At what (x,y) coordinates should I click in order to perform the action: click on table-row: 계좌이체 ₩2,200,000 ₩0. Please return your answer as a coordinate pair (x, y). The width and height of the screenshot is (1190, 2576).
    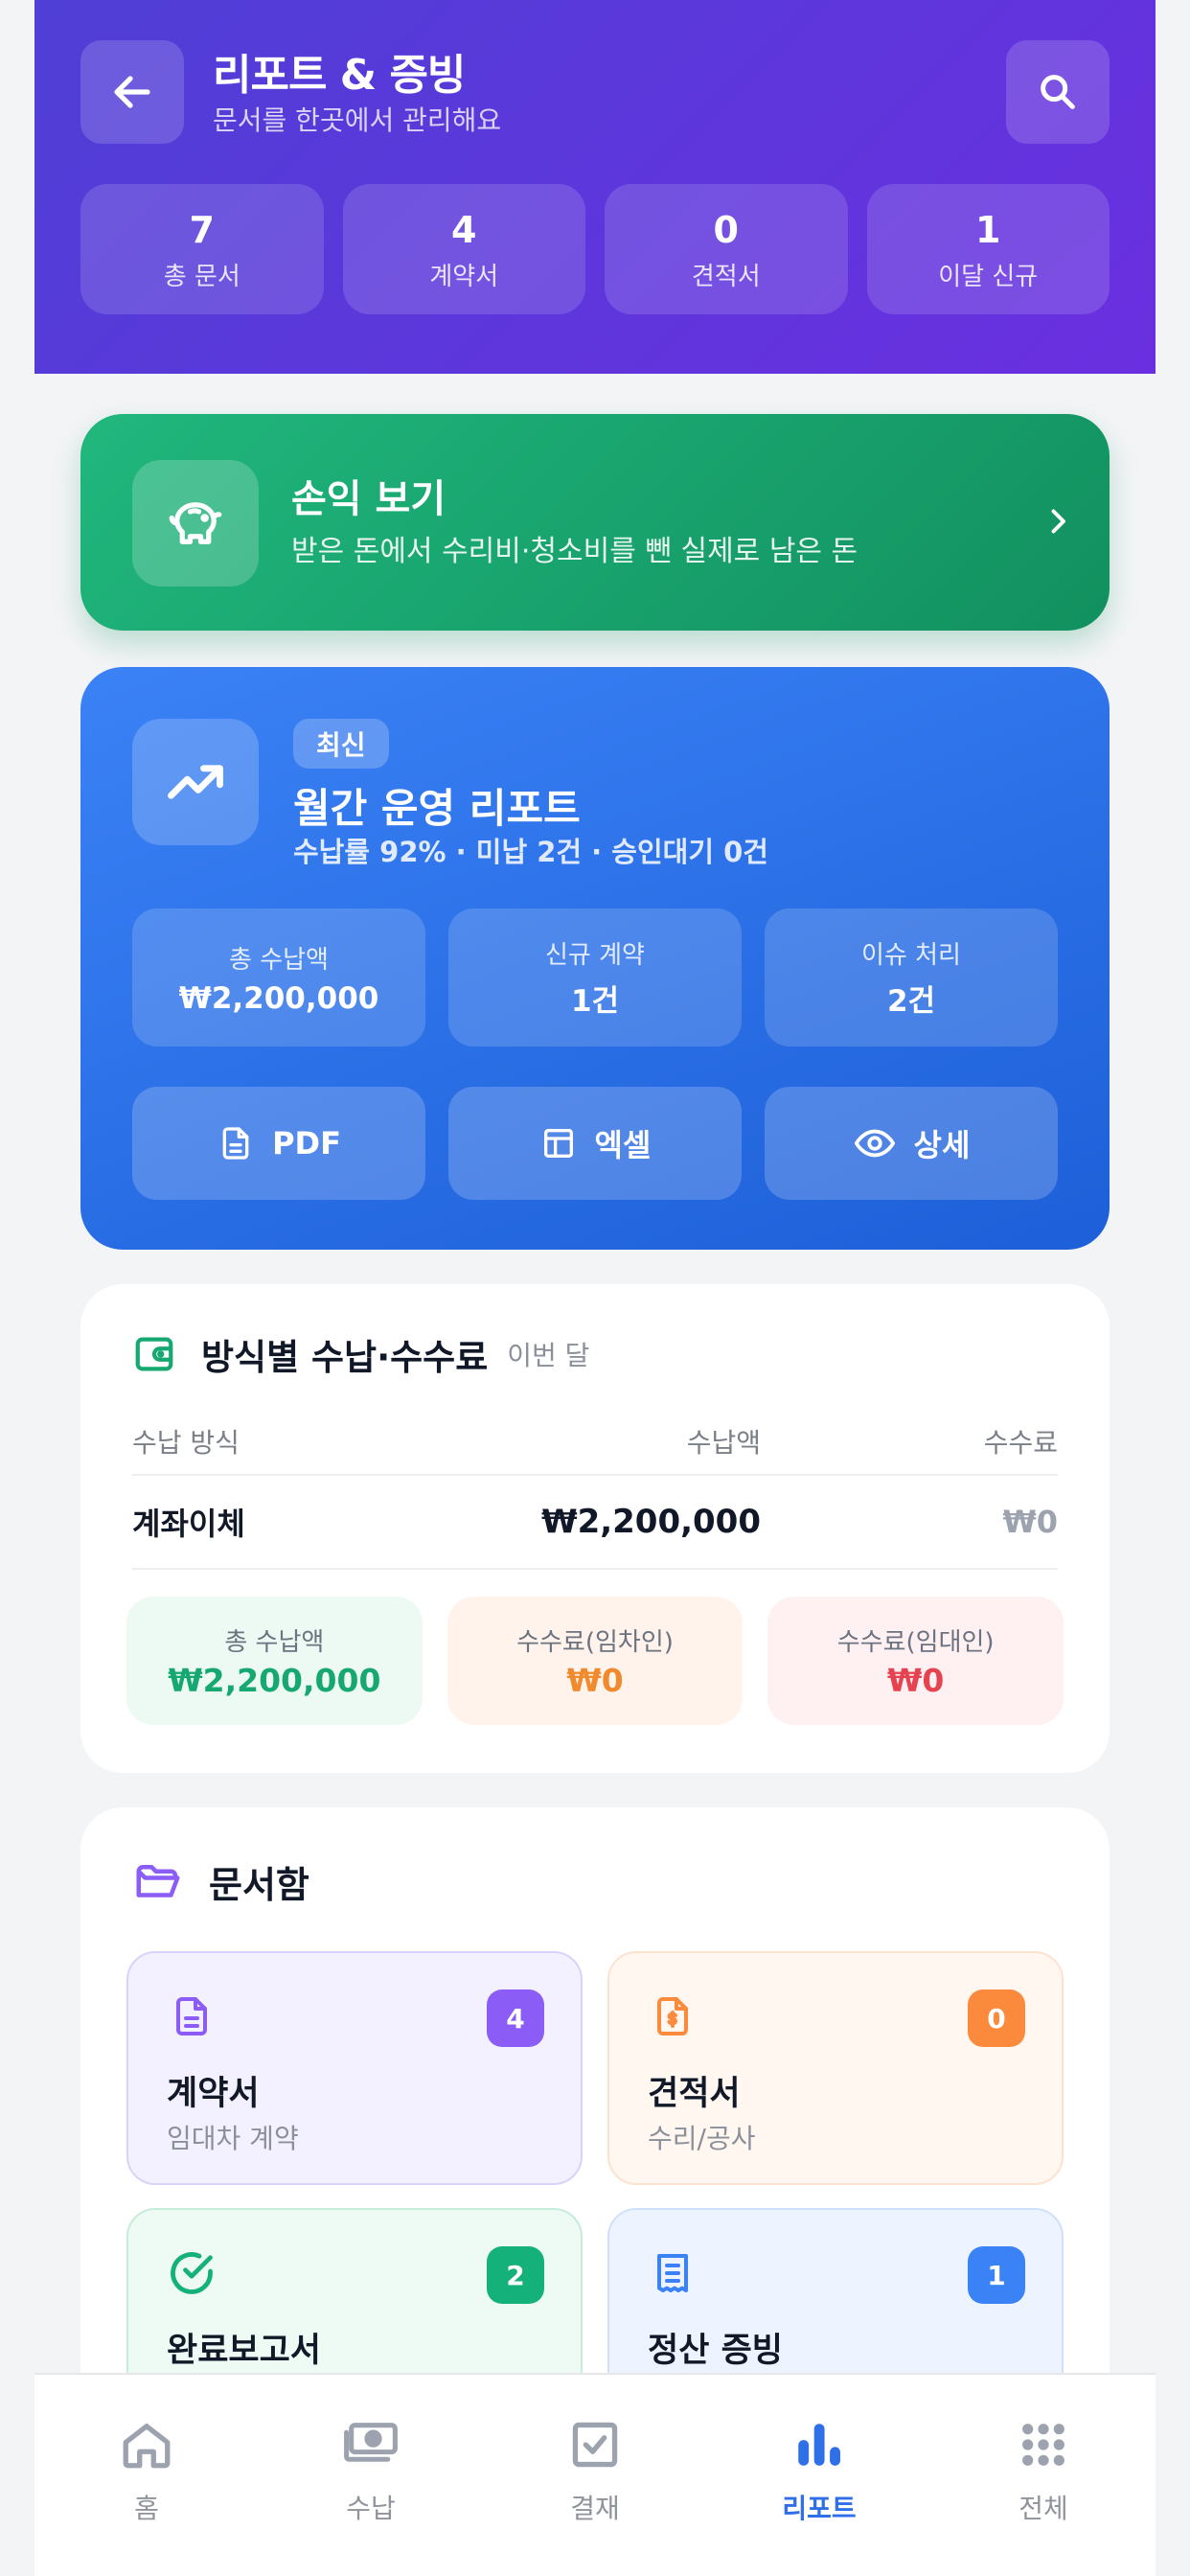
    Looking at the image, I should click on (595, 1523).